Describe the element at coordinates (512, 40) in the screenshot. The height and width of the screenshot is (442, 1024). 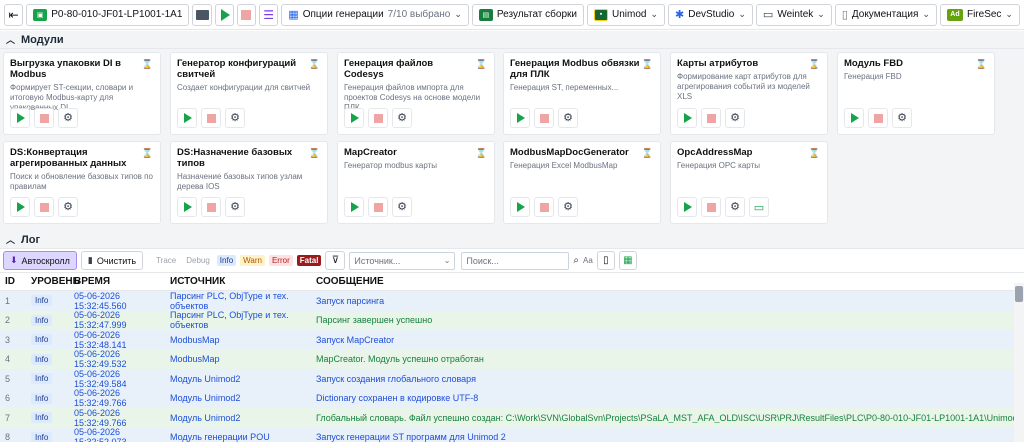
I see `modules-section-header: ︿ Модули` at that location.